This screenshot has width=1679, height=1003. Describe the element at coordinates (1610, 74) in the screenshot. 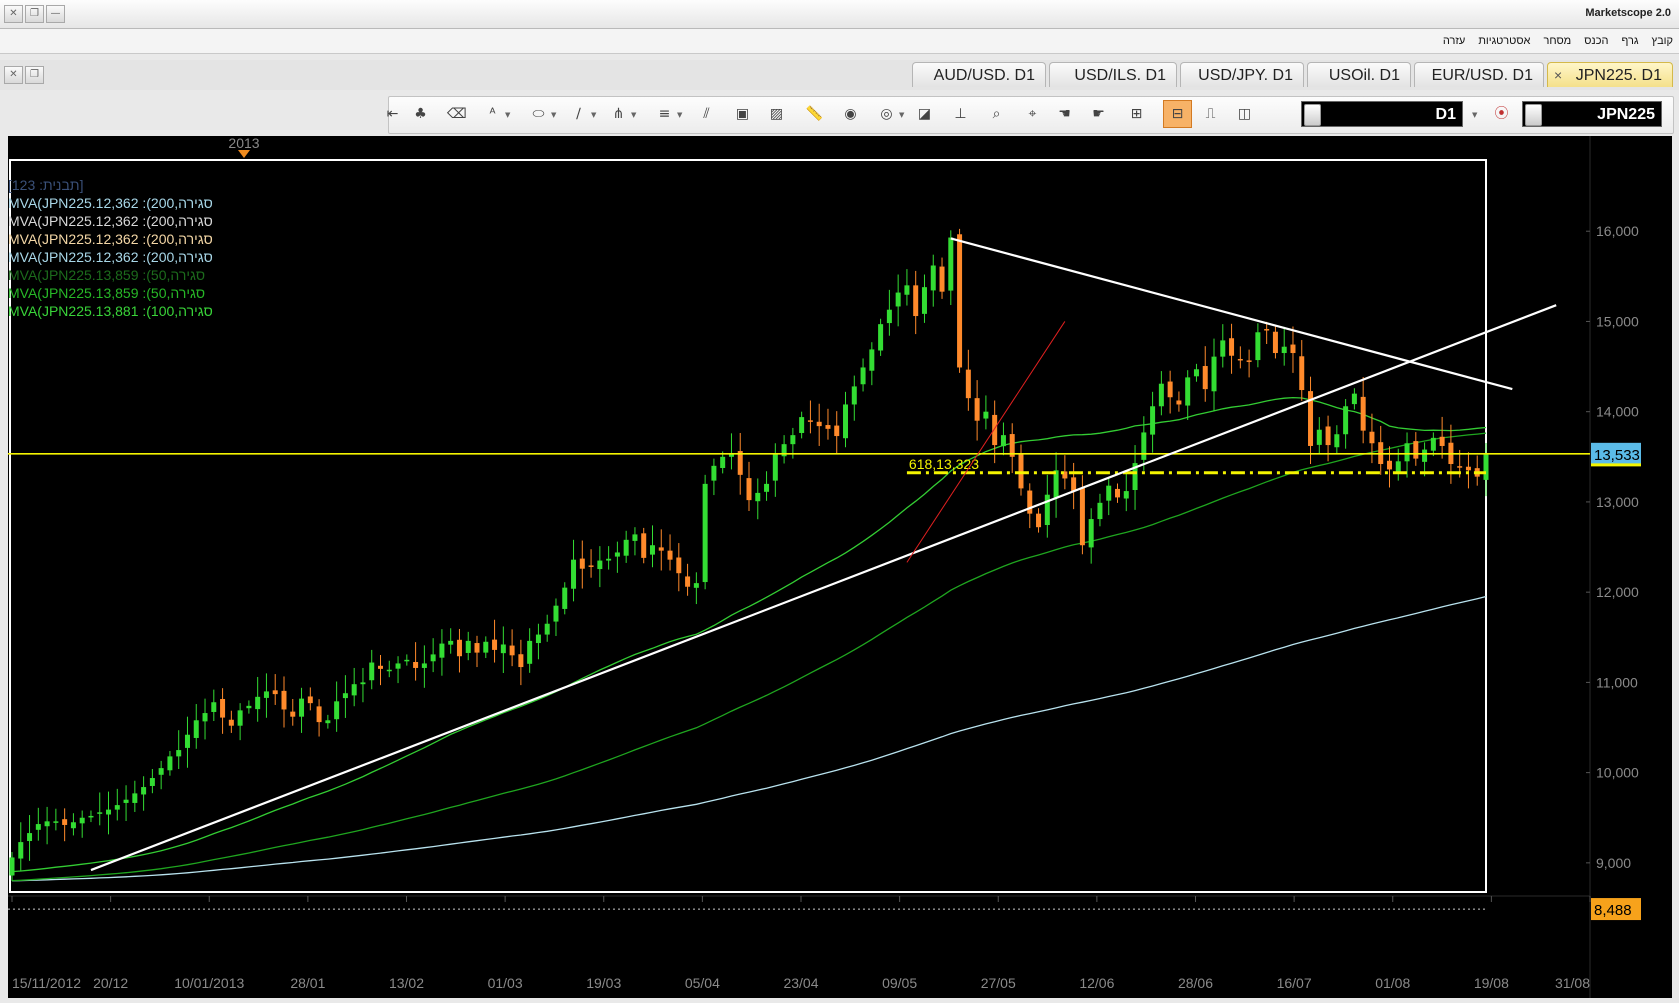

I see `tab-jpn225-d1: × JPN225. D1` at that location.